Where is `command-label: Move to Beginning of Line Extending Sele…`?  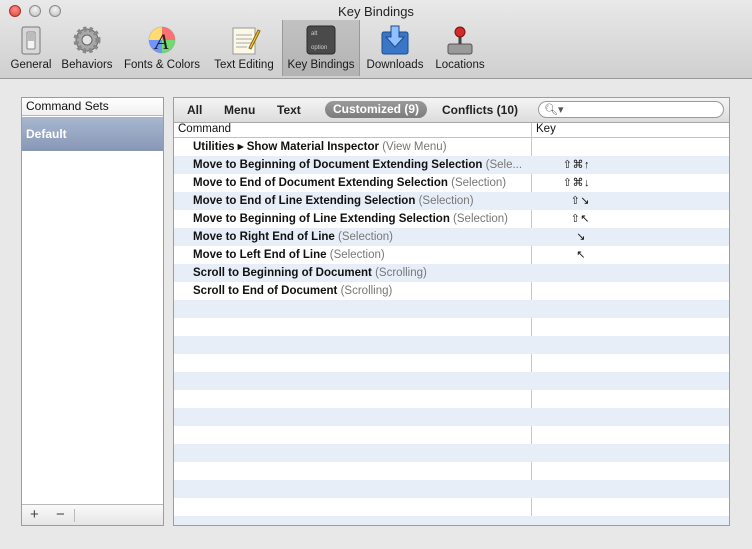 command-label: Move to Beginning of Line Extending Sele… is located at coordinates (321, 219).